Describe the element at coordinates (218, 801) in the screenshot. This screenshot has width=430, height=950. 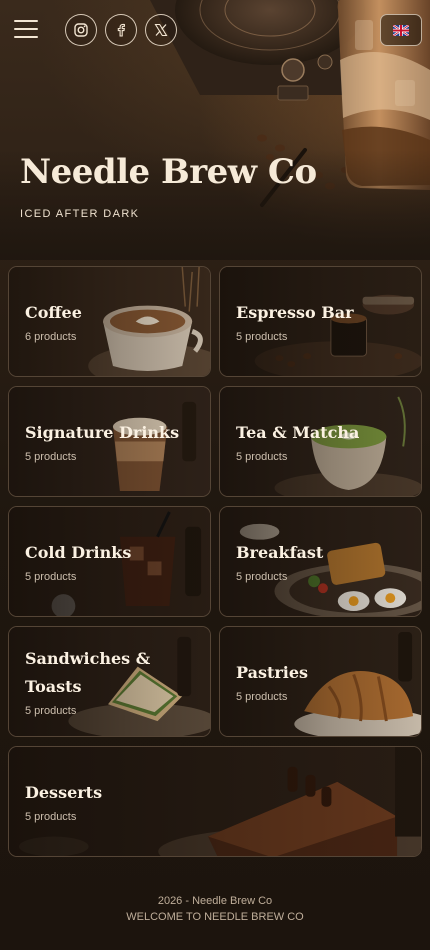
I see `card-text: Desserts 5 products` at that location.